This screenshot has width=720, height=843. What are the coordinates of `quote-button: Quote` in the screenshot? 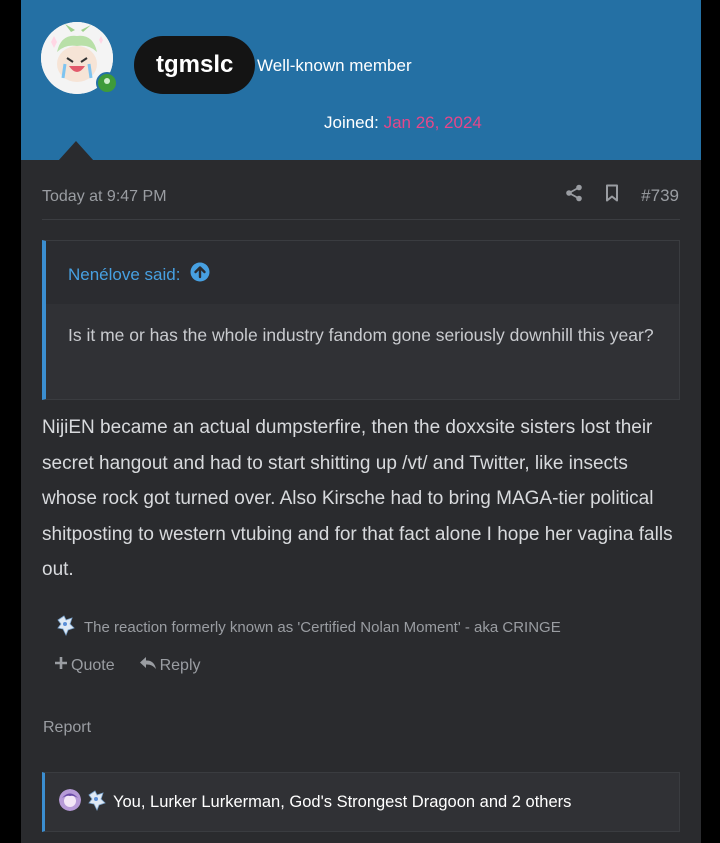 It's located at (84, 665).